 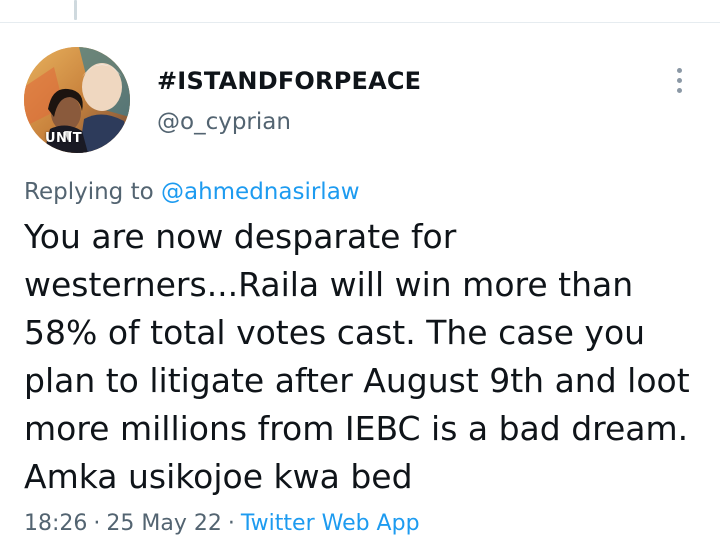 I want to click on replying-prefix: Replying to, so click(x=89, y=192).